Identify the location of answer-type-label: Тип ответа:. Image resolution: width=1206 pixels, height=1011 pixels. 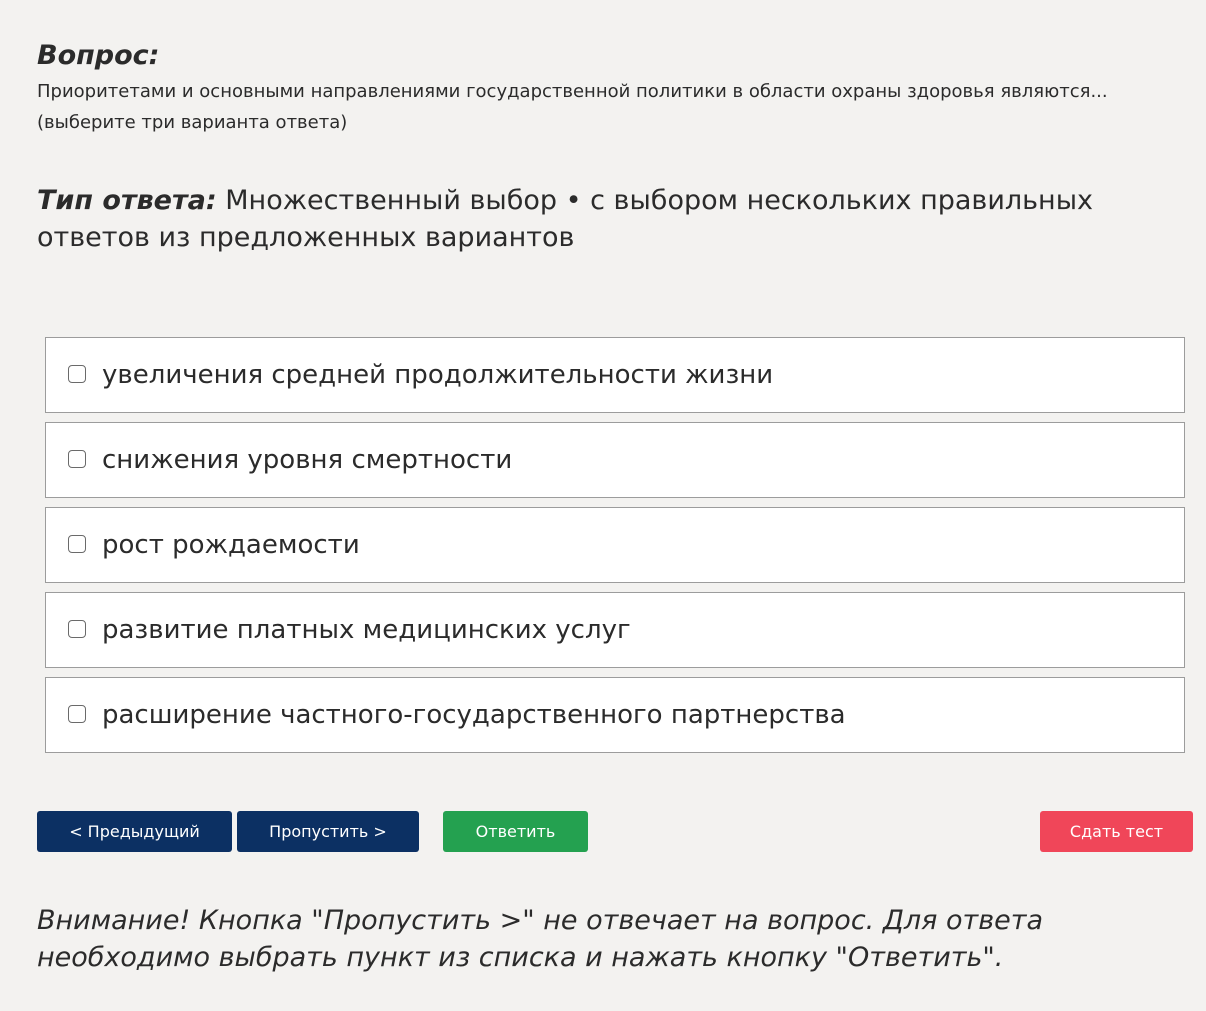
(127, 200).